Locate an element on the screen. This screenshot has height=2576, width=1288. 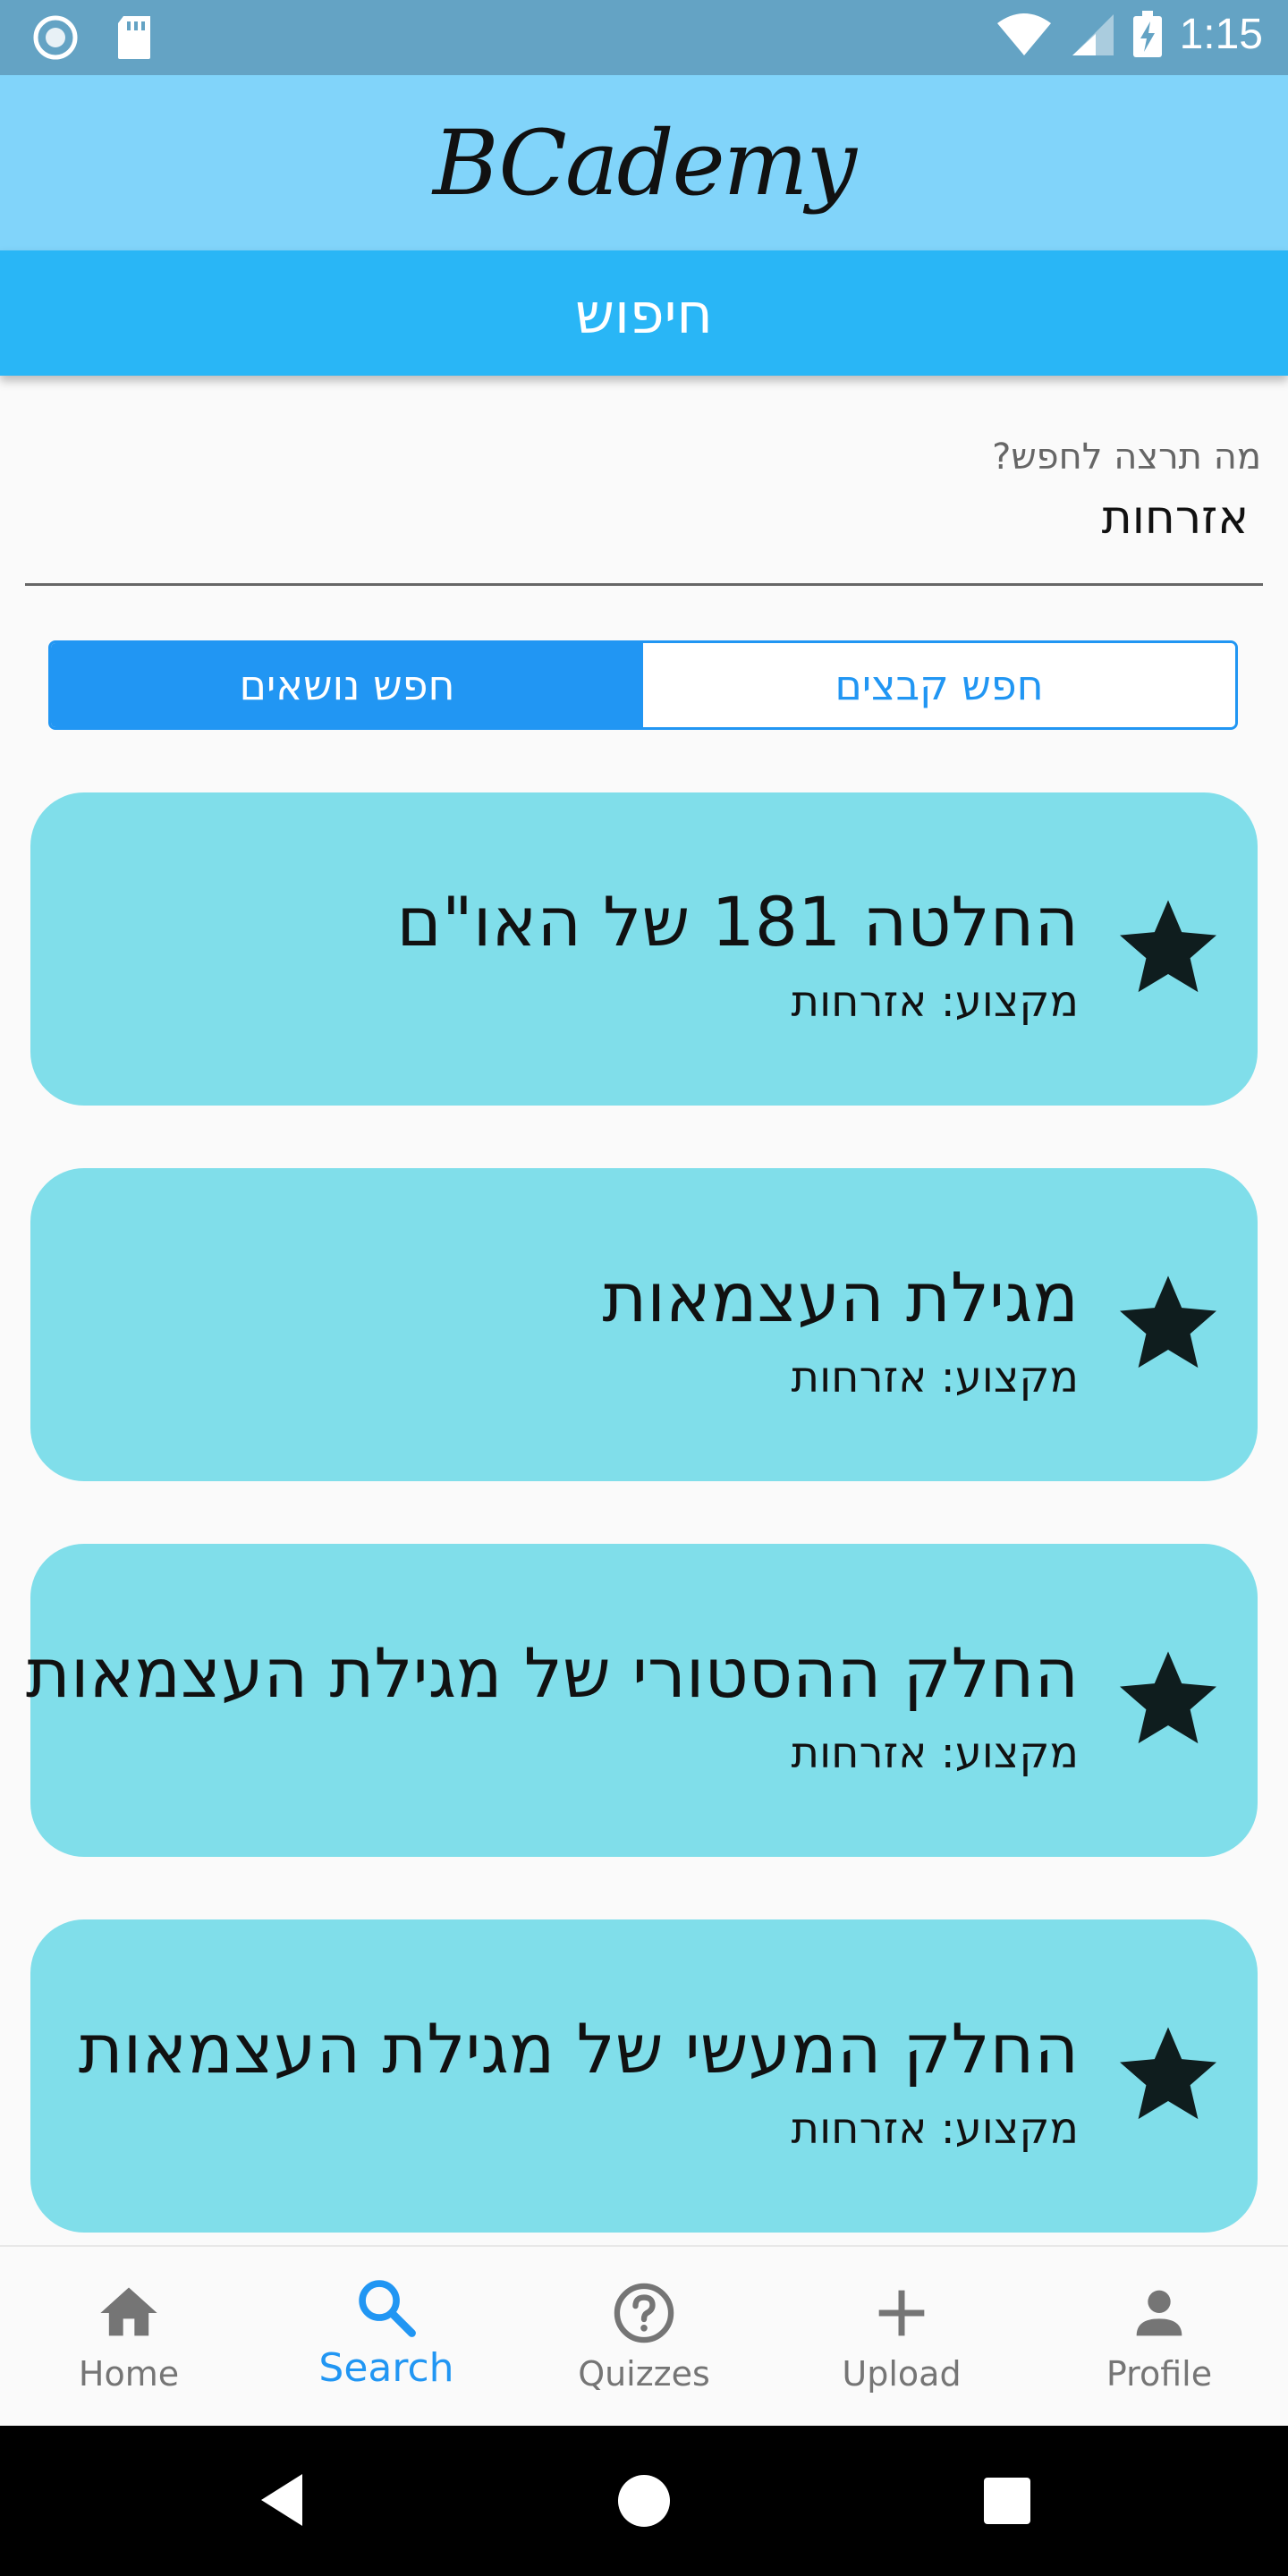
result-title: החלק המעשי של מגילת העצמאות is located at coordinates (578, 2049).